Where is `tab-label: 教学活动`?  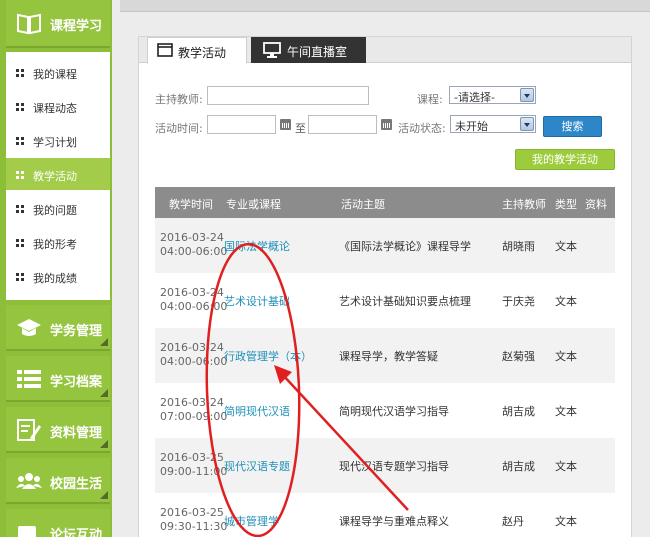 tab-label: 教学活动 is located at coordinates (202, 53).